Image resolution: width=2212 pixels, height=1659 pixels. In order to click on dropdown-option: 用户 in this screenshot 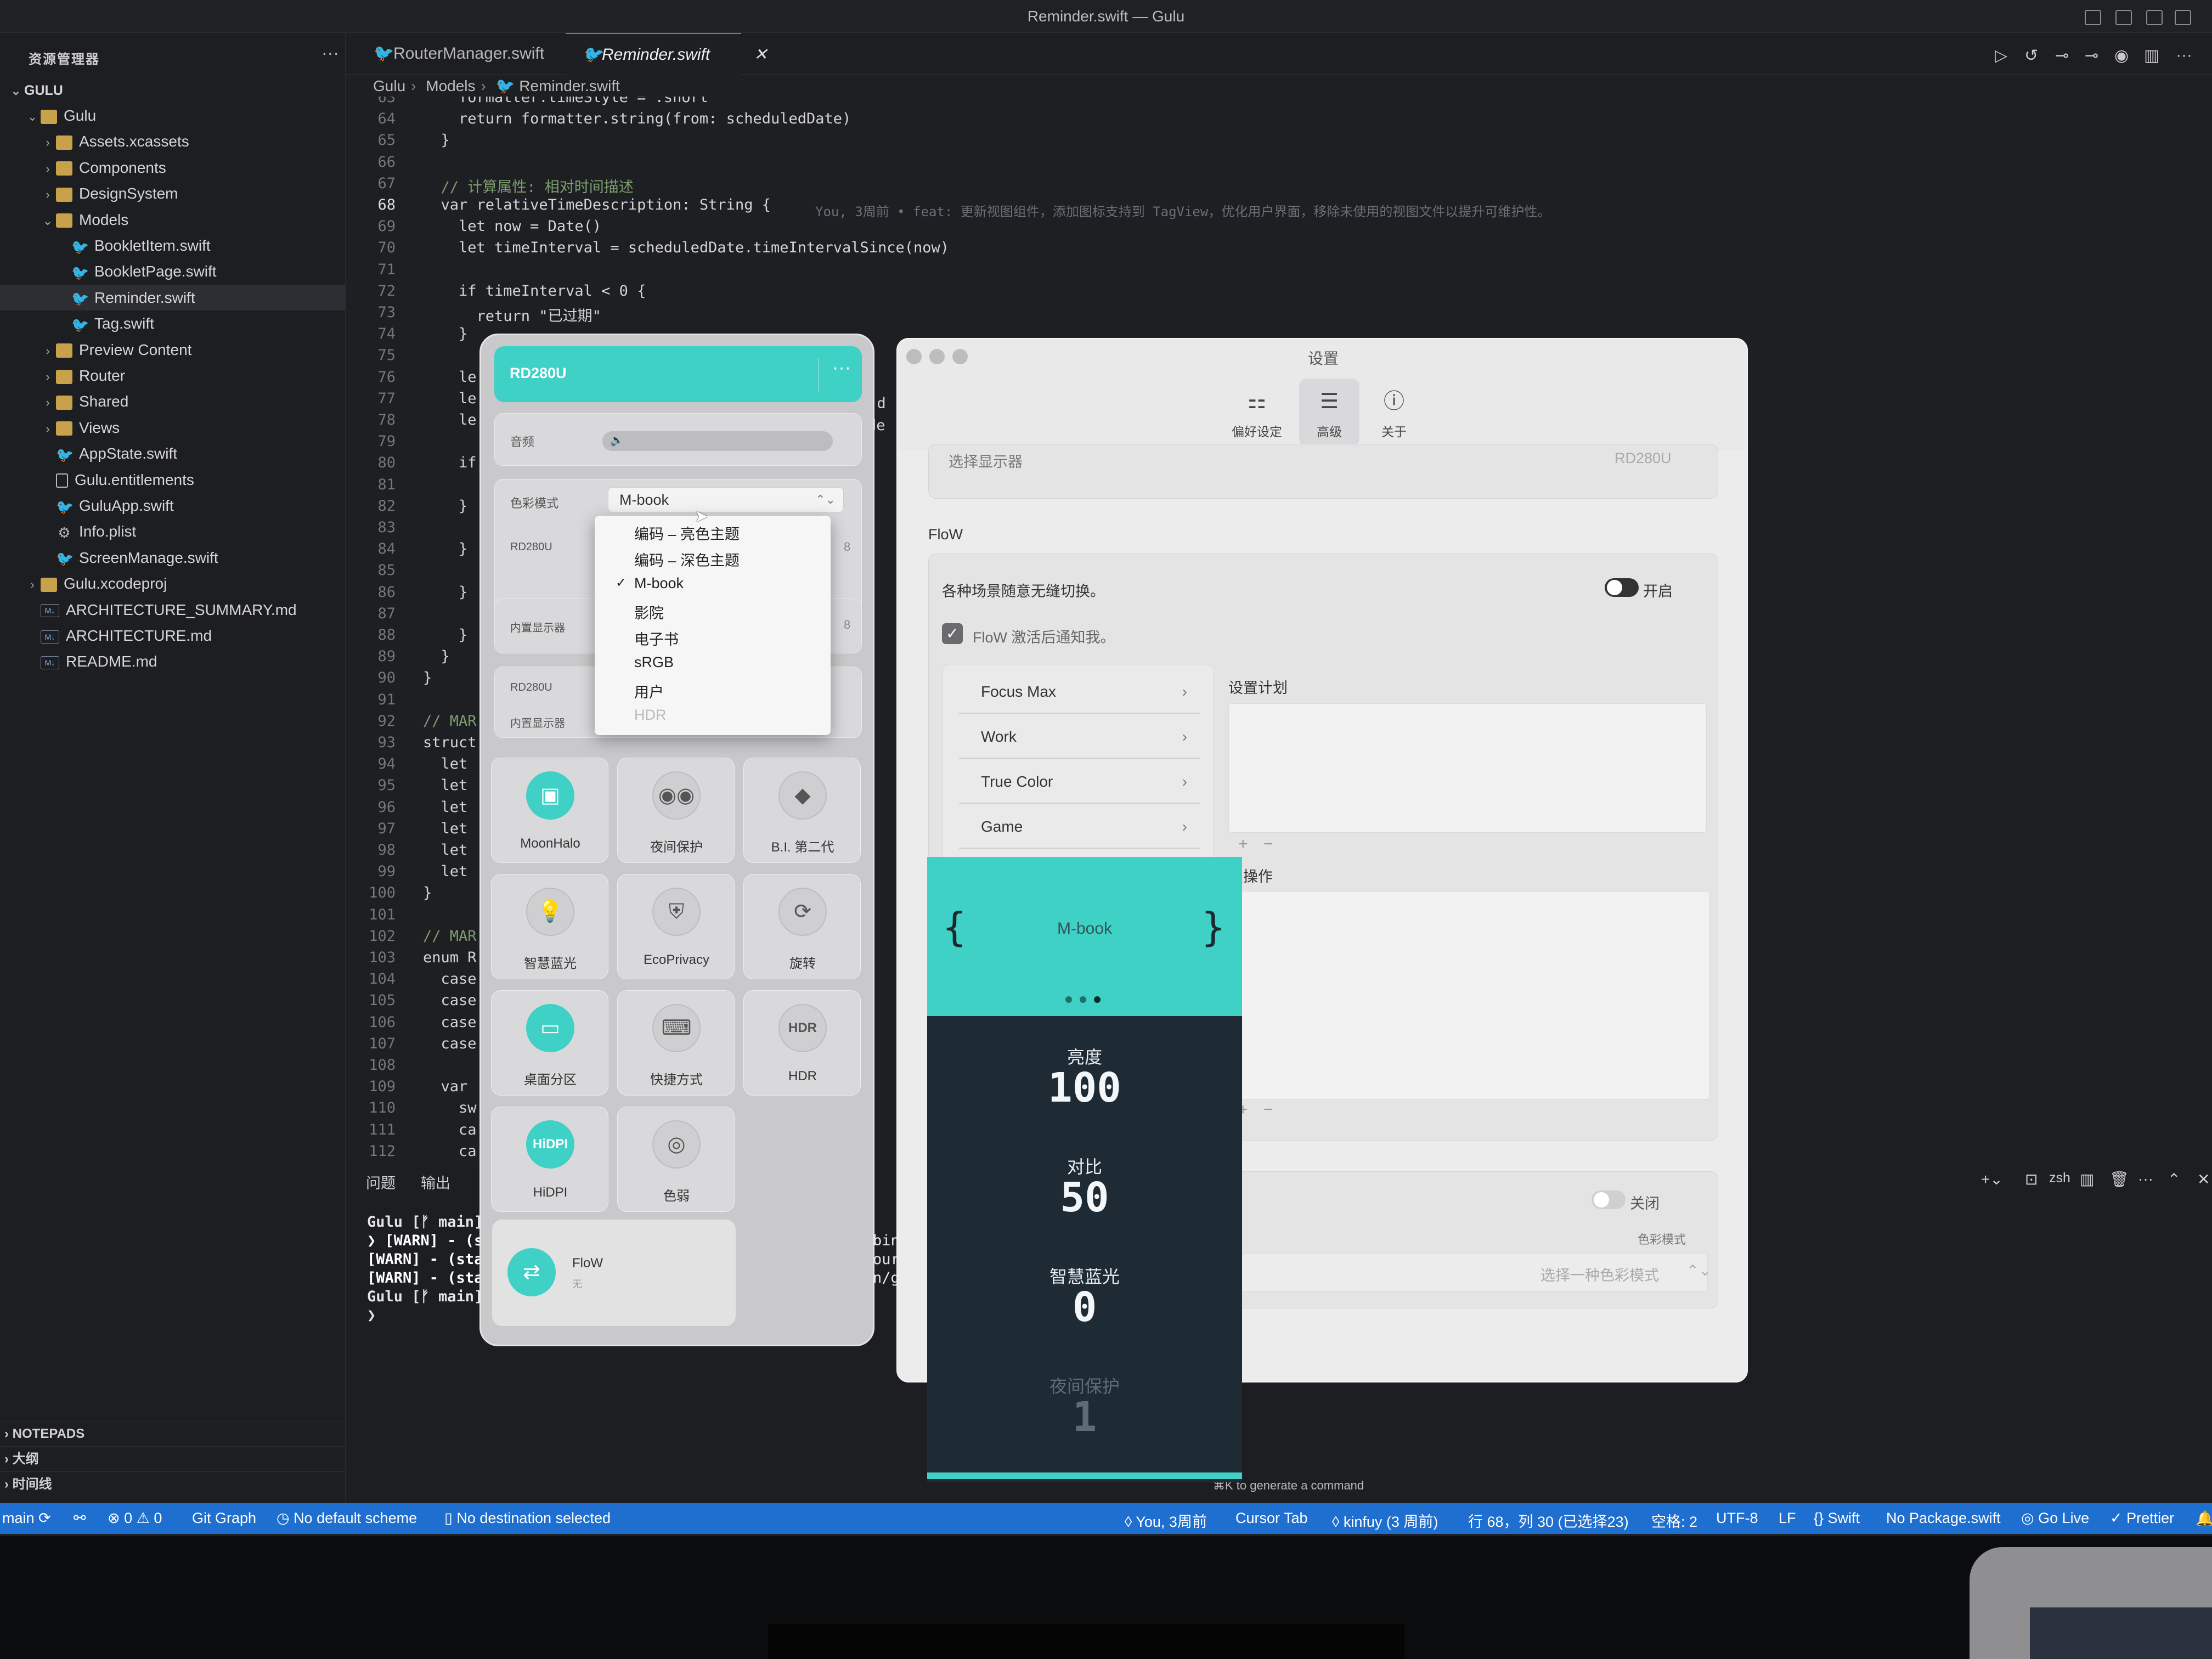, I will do `click(649, 691)`.